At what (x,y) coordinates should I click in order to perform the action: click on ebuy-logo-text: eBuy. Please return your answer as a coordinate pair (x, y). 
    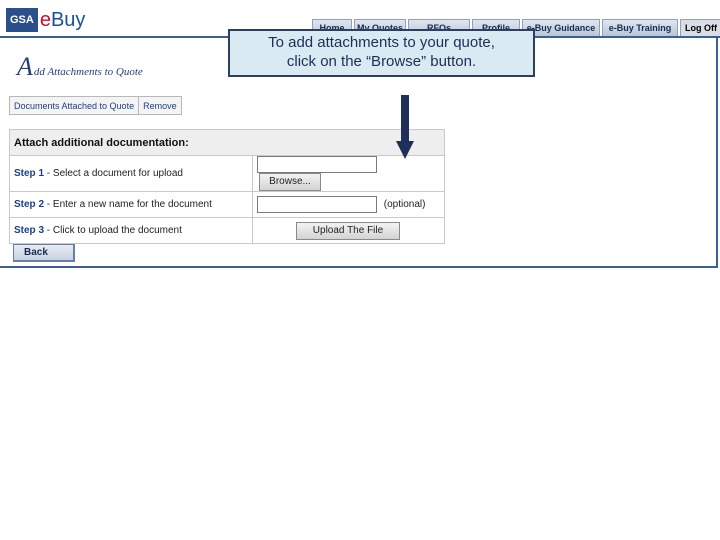
    Looking at the image, I should click on (63, 20).